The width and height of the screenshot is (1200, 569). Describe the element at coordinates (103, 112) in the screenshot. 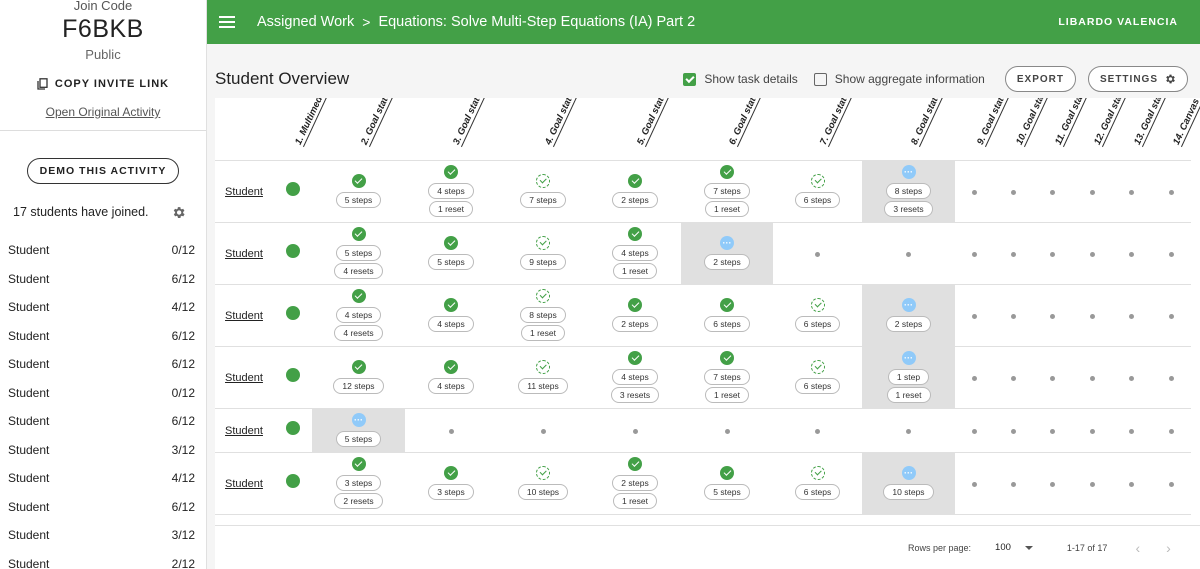

I see `open-original-activity-link: Open Original Activity` at that location.